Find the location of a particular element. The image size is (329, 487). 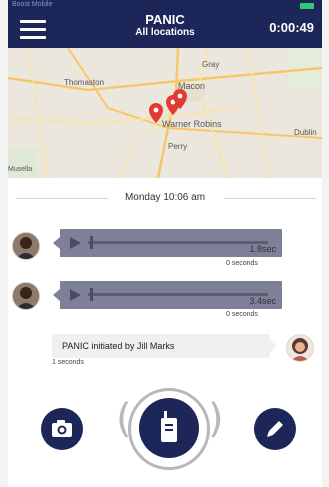

map-label: Gray is located at coordinates (211, 64).